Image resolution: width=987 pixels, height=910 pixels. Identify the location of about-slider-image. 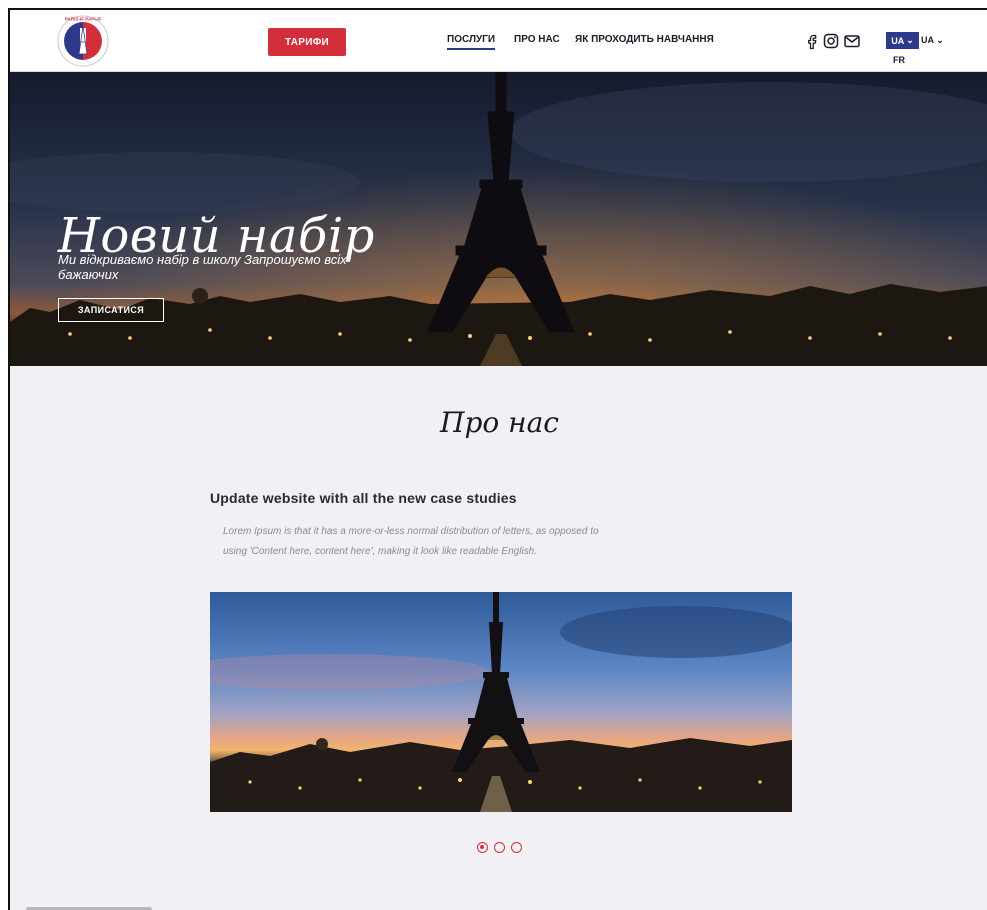
(501, 702).